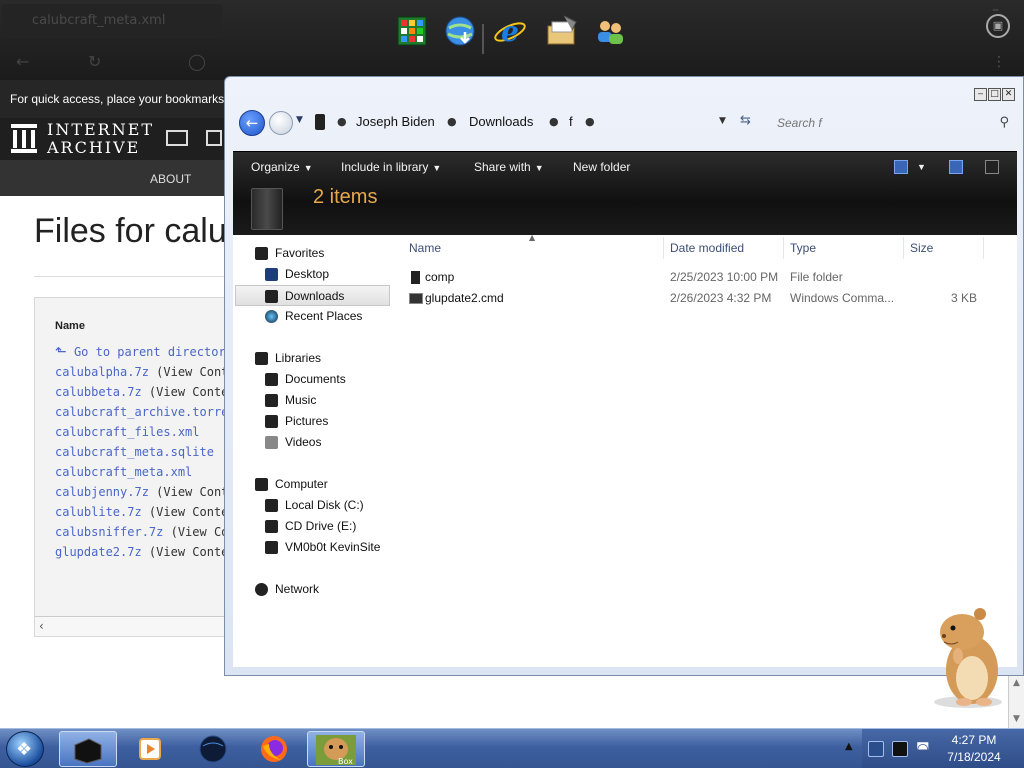  I want to click on archive-logo-icon, so click(24, 138).